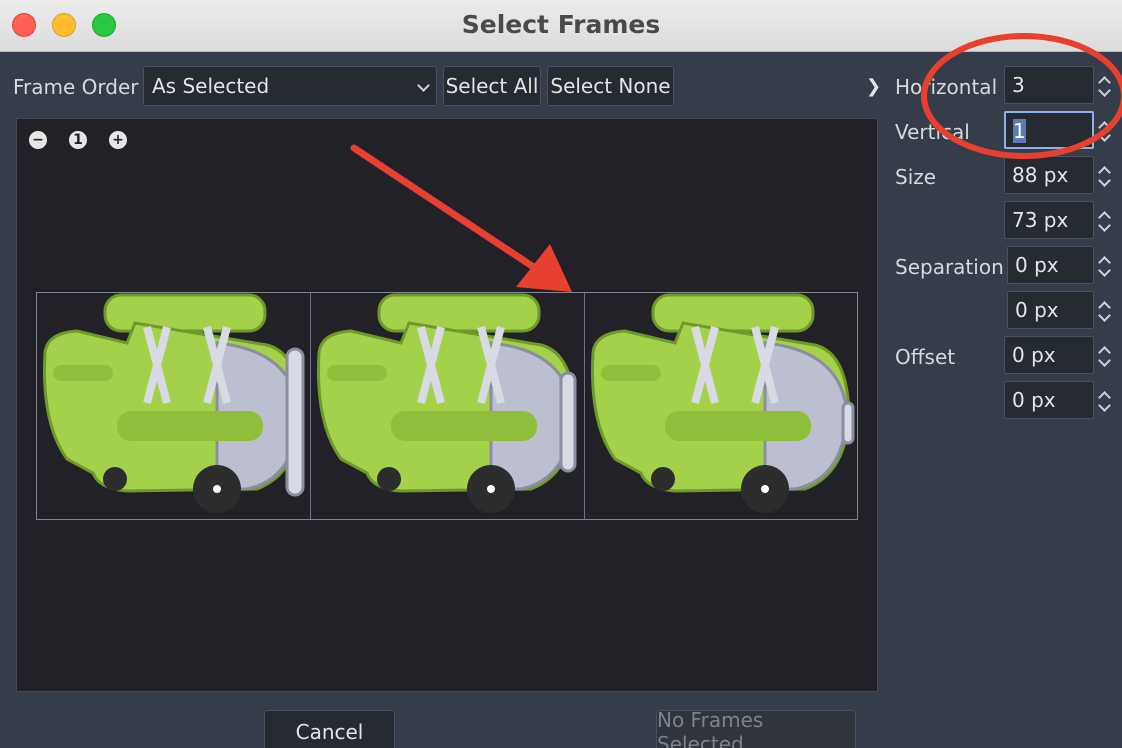  What do you see at coordinates (492, 86) in the screenshot?
I see `select-all-button: Select All` at bounding box center [492, 86].